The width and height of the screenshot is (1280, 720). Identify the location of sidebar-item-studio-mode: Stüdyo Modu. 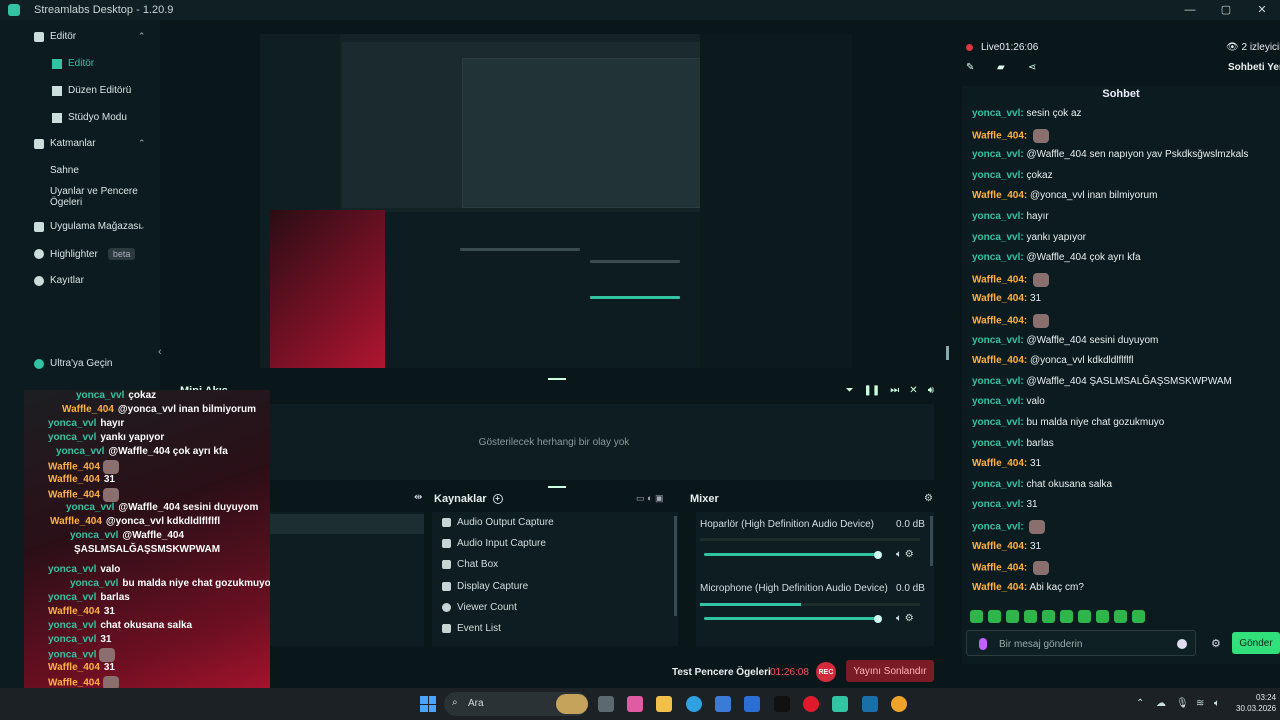
(89, 117).